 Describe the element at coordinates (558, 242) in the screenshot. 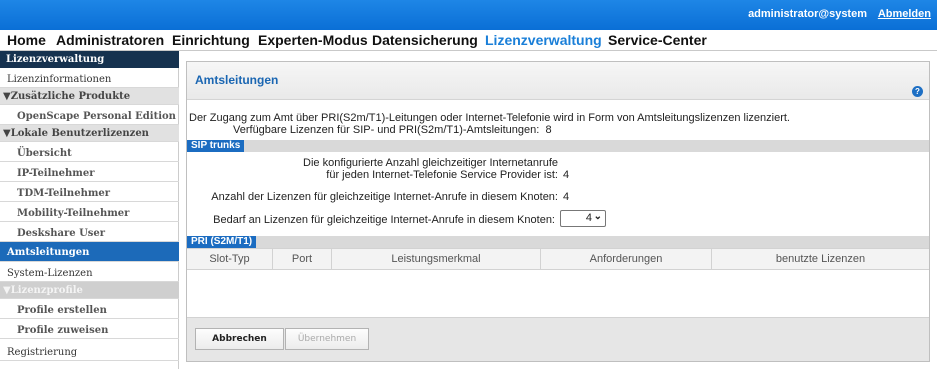

I see `pri-section: PRI (S2M/T1)` at that location.